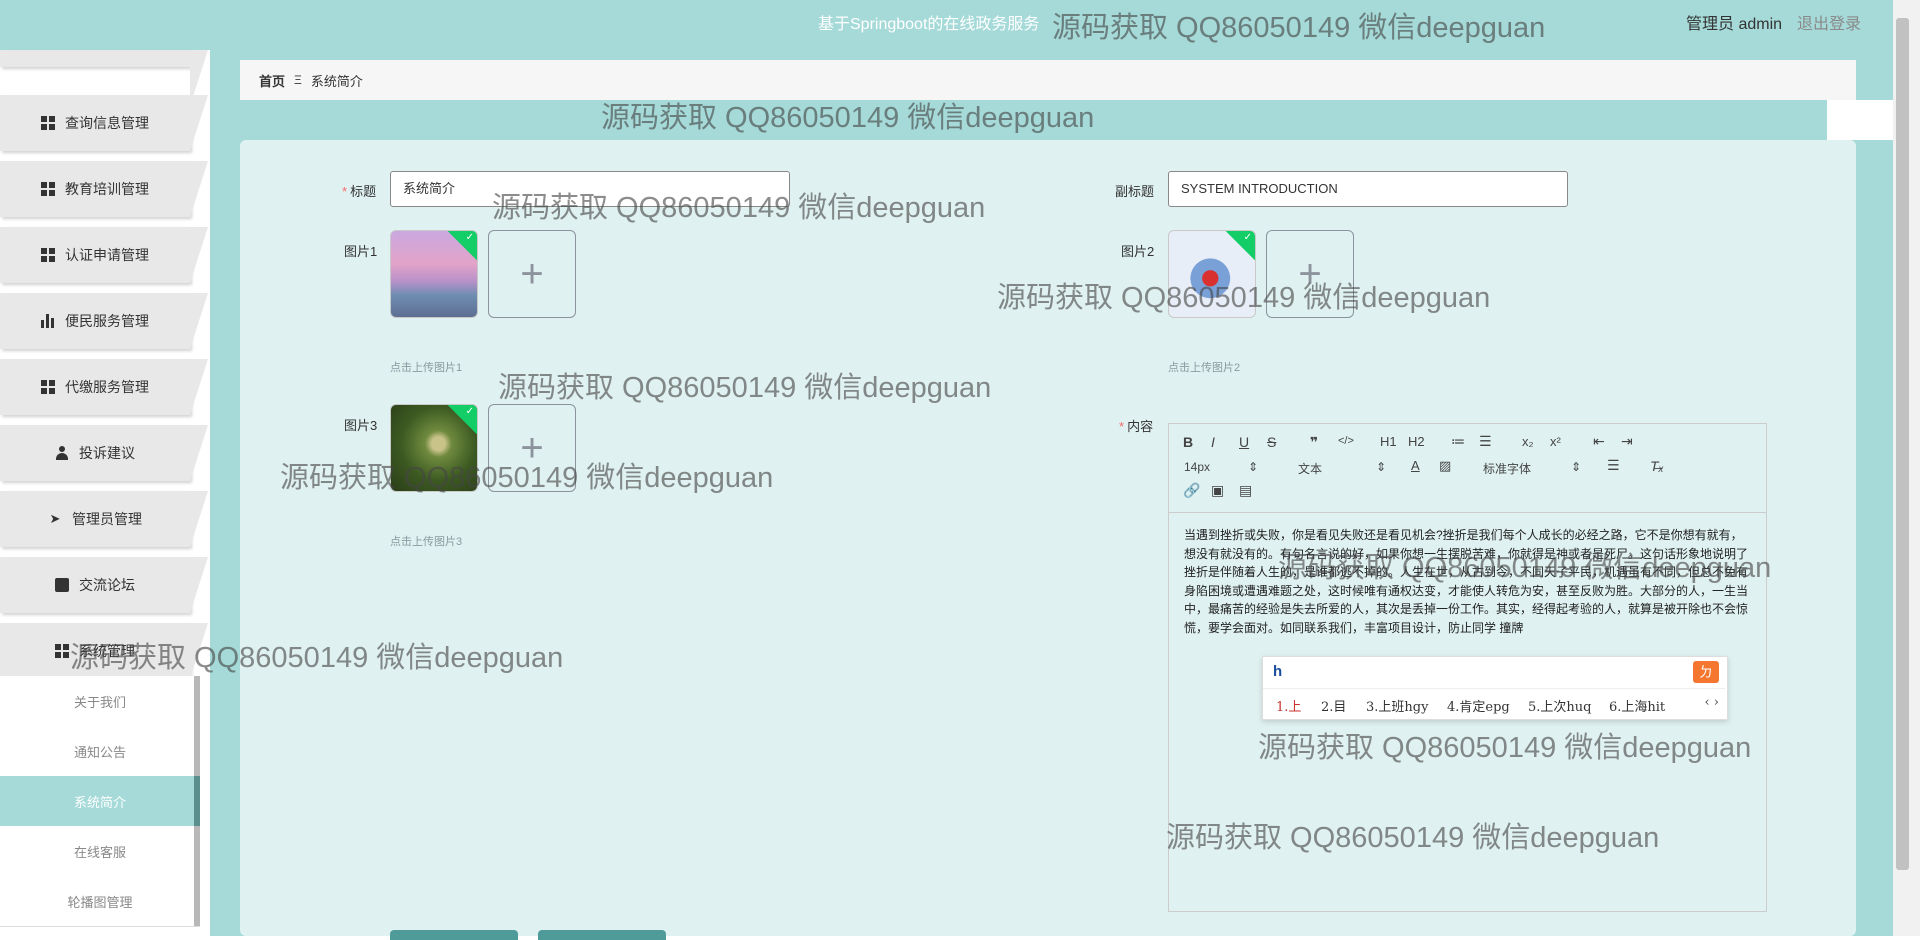 This screenshot has height=940, width=1920. Describe the element at coordinates (361, 425) in the screenshot. I see `pic3-label: 图片3` at that location.